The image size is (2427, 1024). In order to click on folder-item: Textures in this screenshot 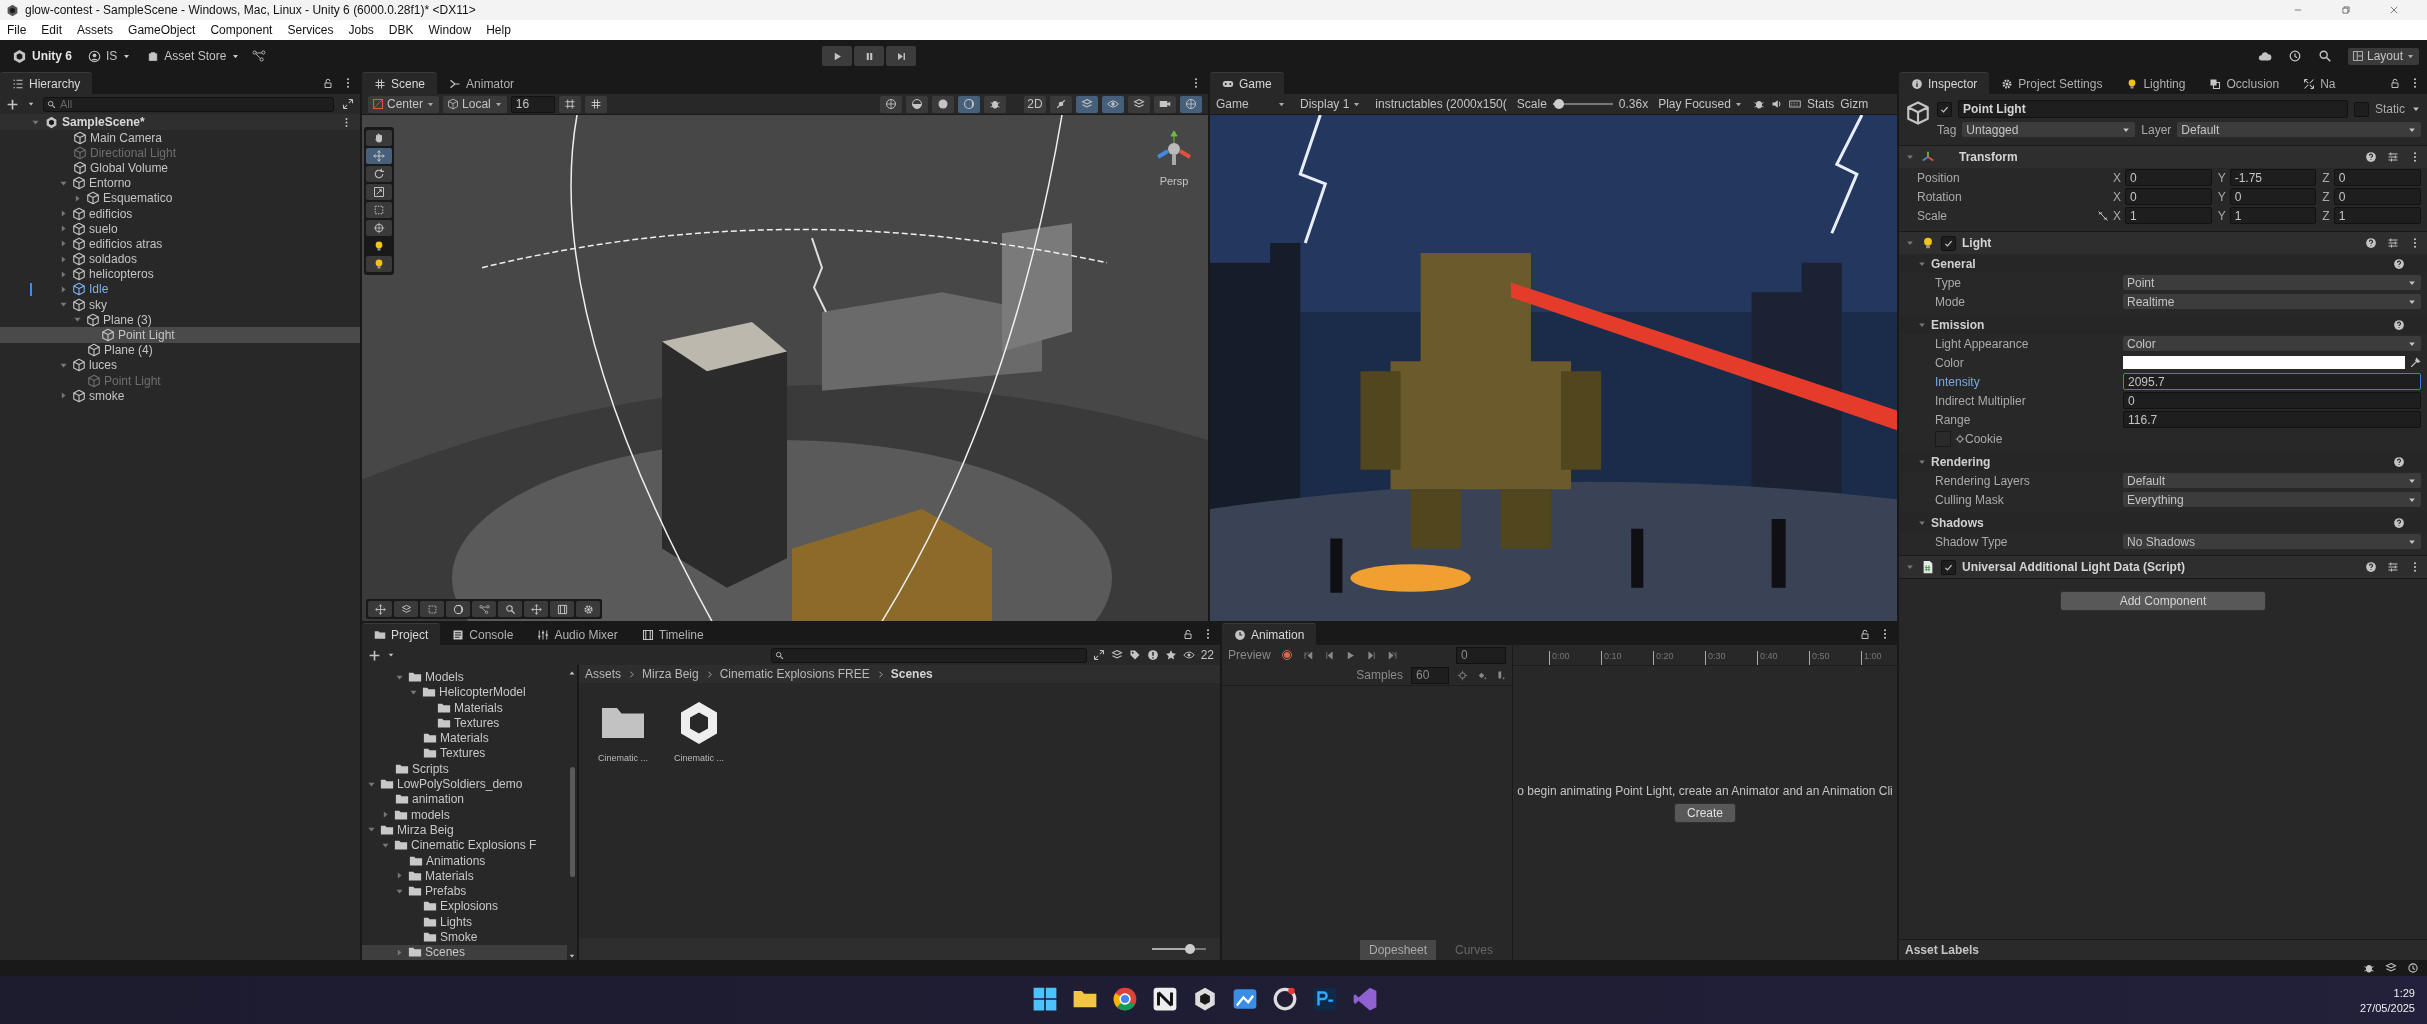, I will do `click(464, 753)`.